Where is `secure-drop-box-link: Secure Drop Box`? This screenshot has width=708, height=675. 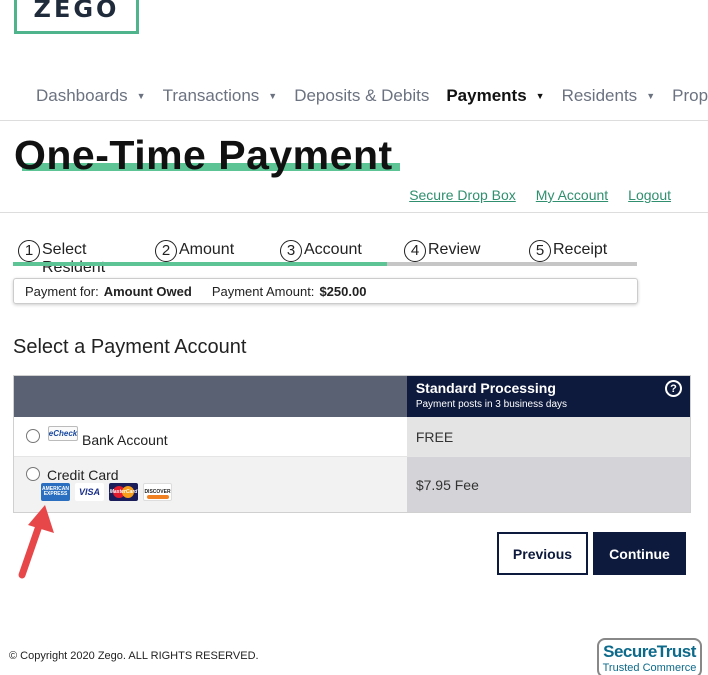 secure-drop-box-link: Secure Drop Box is located at coordinates (462, 195).